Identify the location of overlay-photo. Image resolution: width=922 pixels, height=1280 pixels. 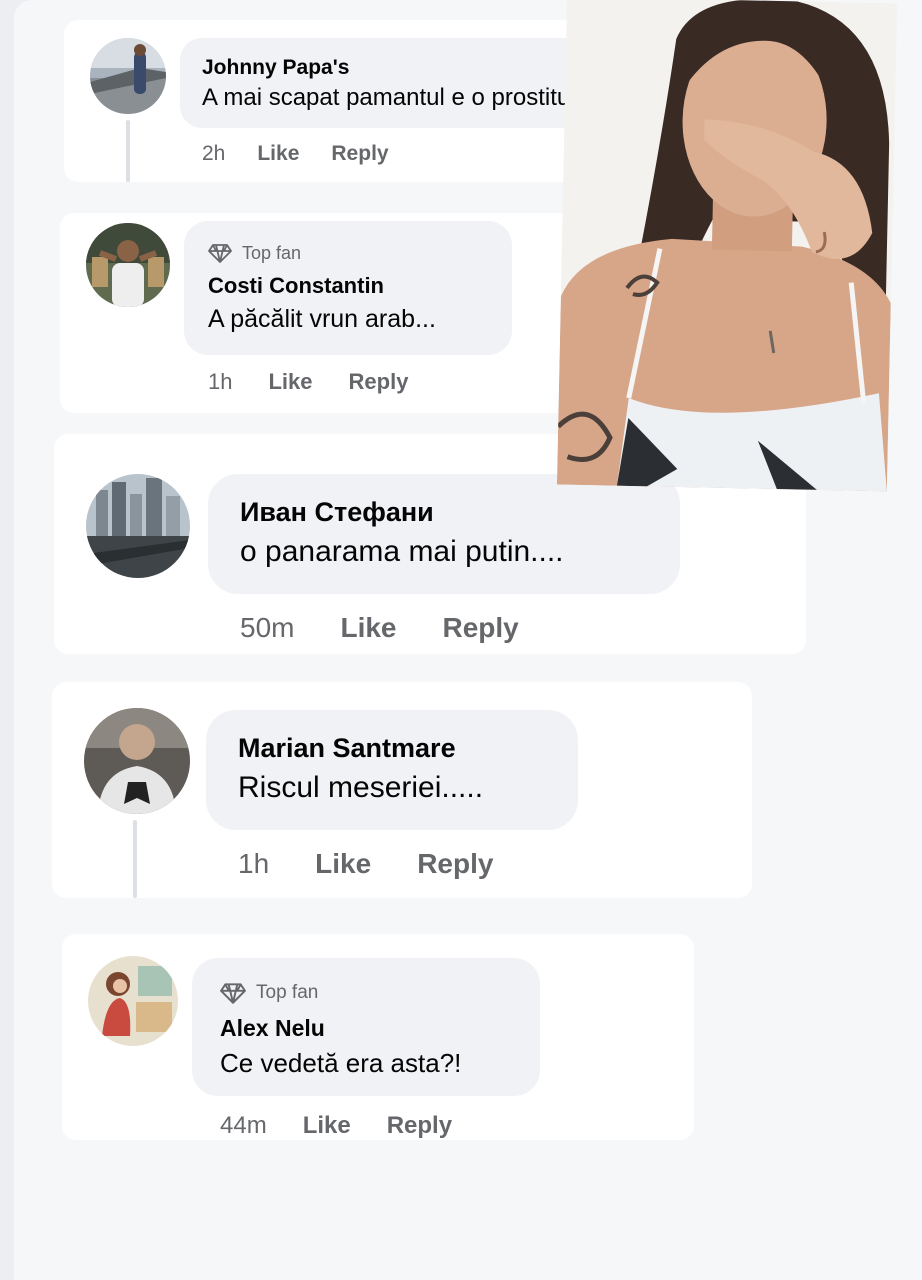
(727, 246).